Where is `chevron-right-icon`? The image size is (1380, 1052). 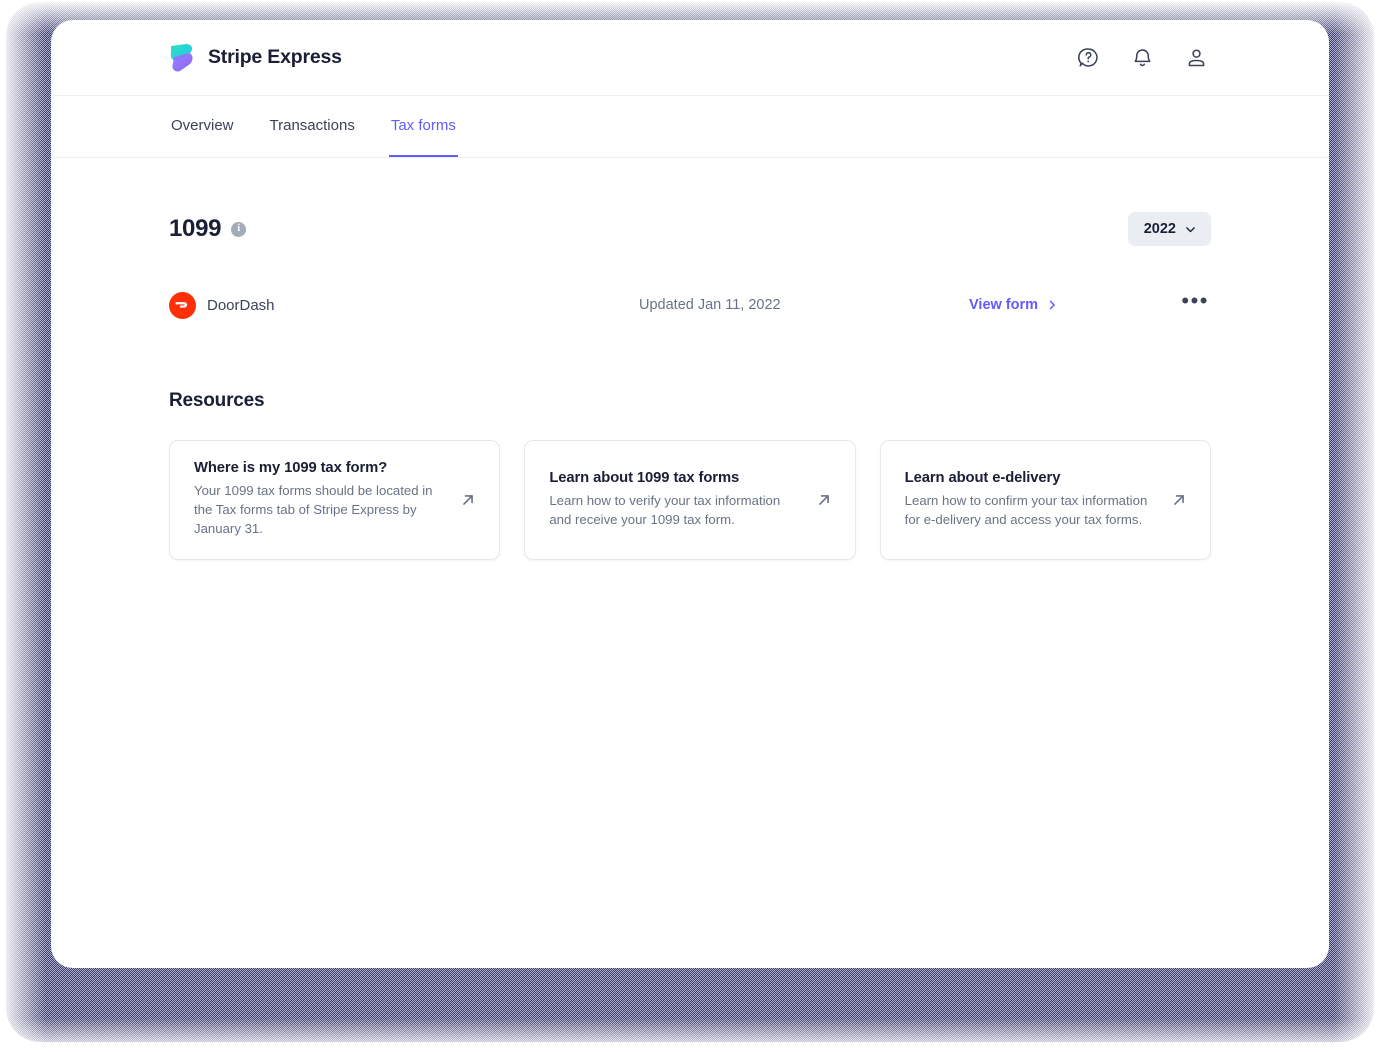
chevron-right-icon is located at coordinates (1052, 305).